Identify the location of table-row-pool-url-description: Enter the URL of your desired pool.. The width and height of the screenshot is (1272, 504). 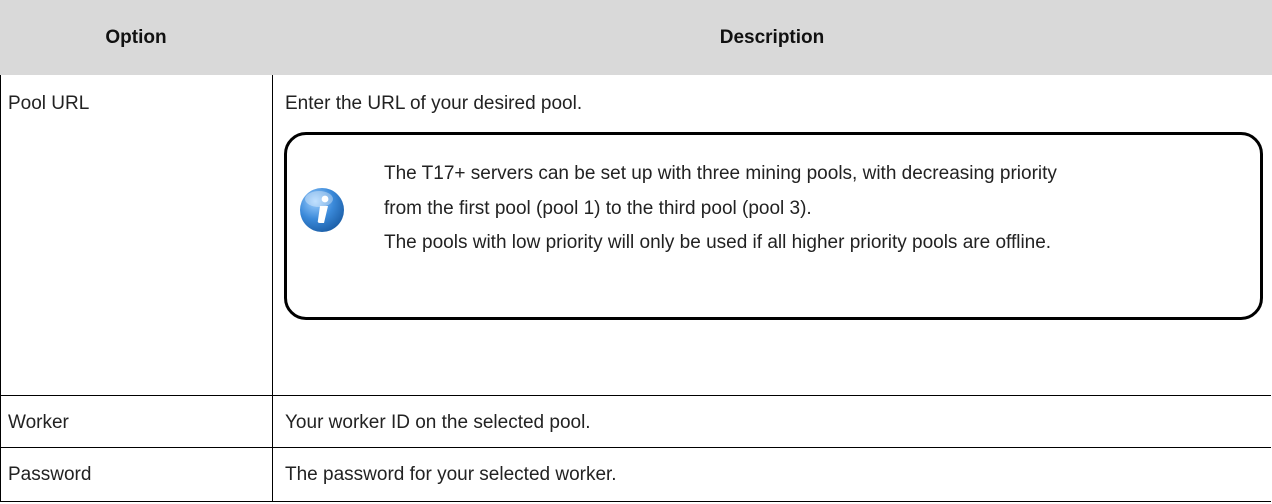
(434, 103).